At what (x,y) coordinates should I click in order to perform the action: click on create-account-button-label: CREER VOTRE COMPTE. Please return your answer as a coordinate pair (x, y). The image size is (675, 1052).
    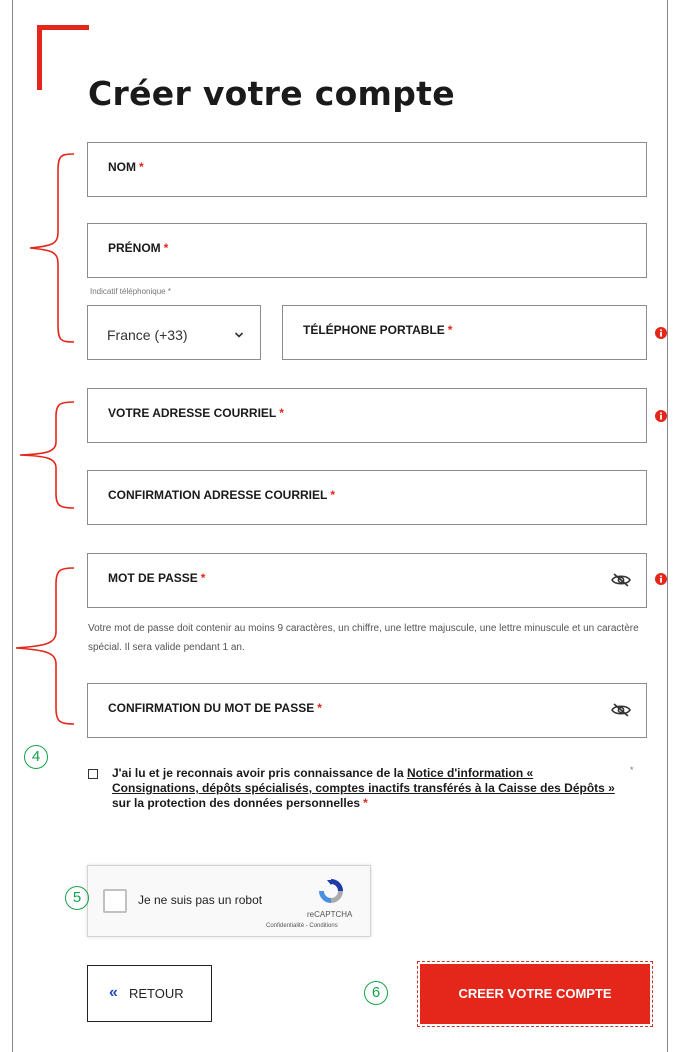
    Looking at the image, I should click on (535, 993).